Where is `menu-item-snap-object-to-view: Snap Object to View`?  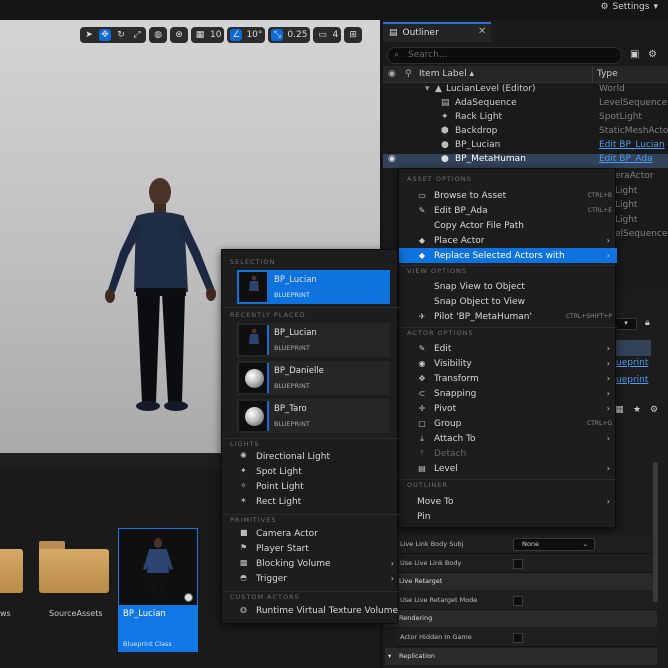 menu-item-snap-object-to-view: Snap Object to View is located at coordinates (508, 301).